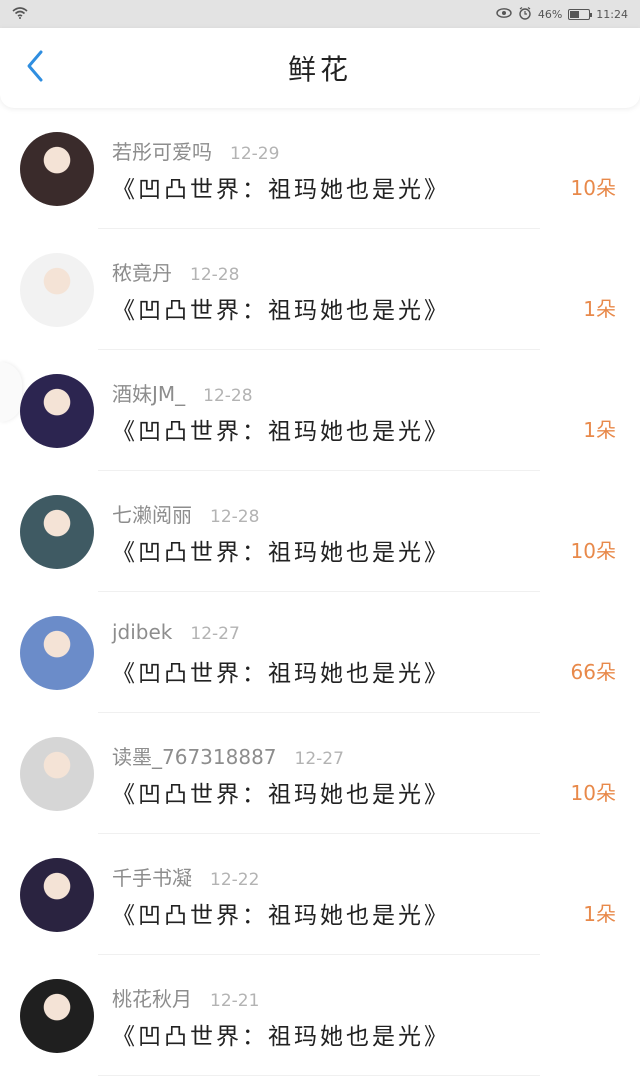 This screenshot has width=640, height=1076. I want to click on item-meta: 读墨_767318887 12-27, so click(228, 755).